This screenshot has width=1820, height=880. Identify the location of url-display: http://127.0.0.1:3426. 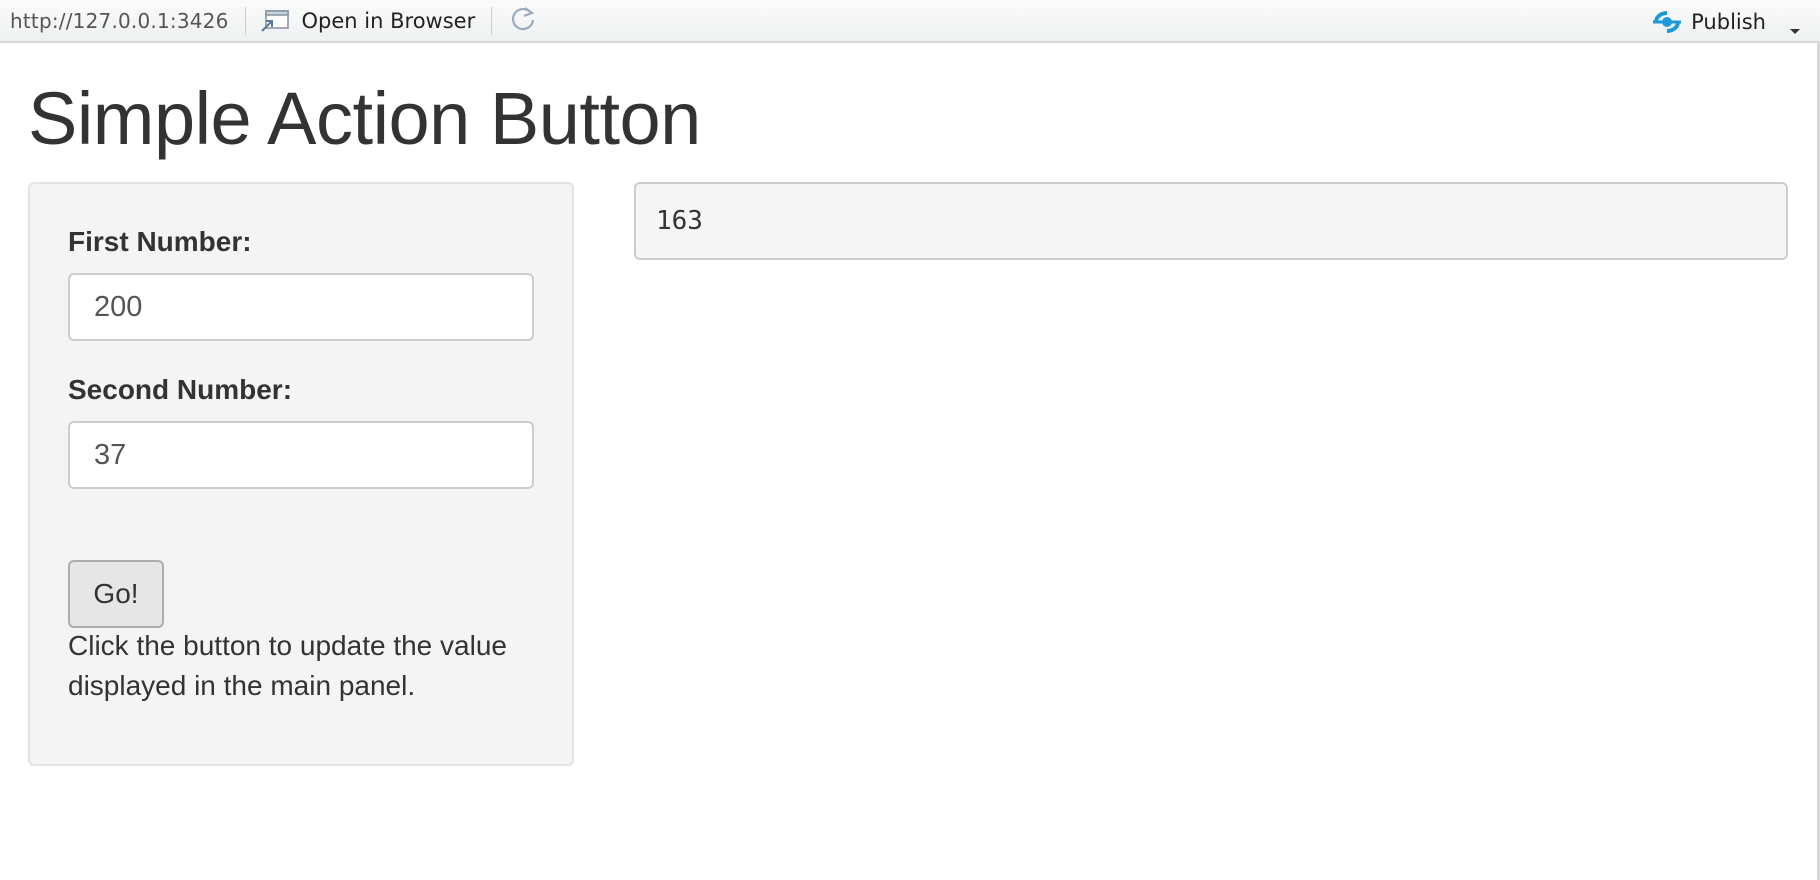
(119, 20).